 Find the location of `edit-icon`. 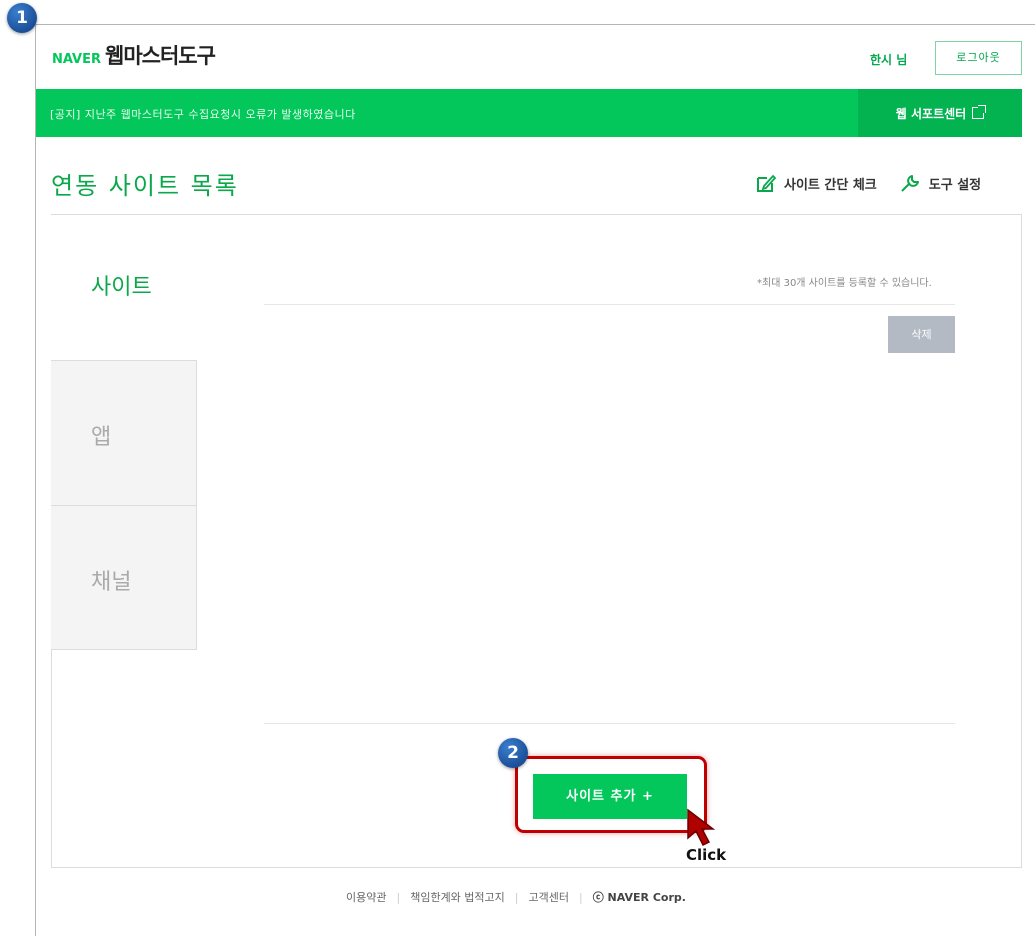

edit-icon is located at coordinates (766, 183).